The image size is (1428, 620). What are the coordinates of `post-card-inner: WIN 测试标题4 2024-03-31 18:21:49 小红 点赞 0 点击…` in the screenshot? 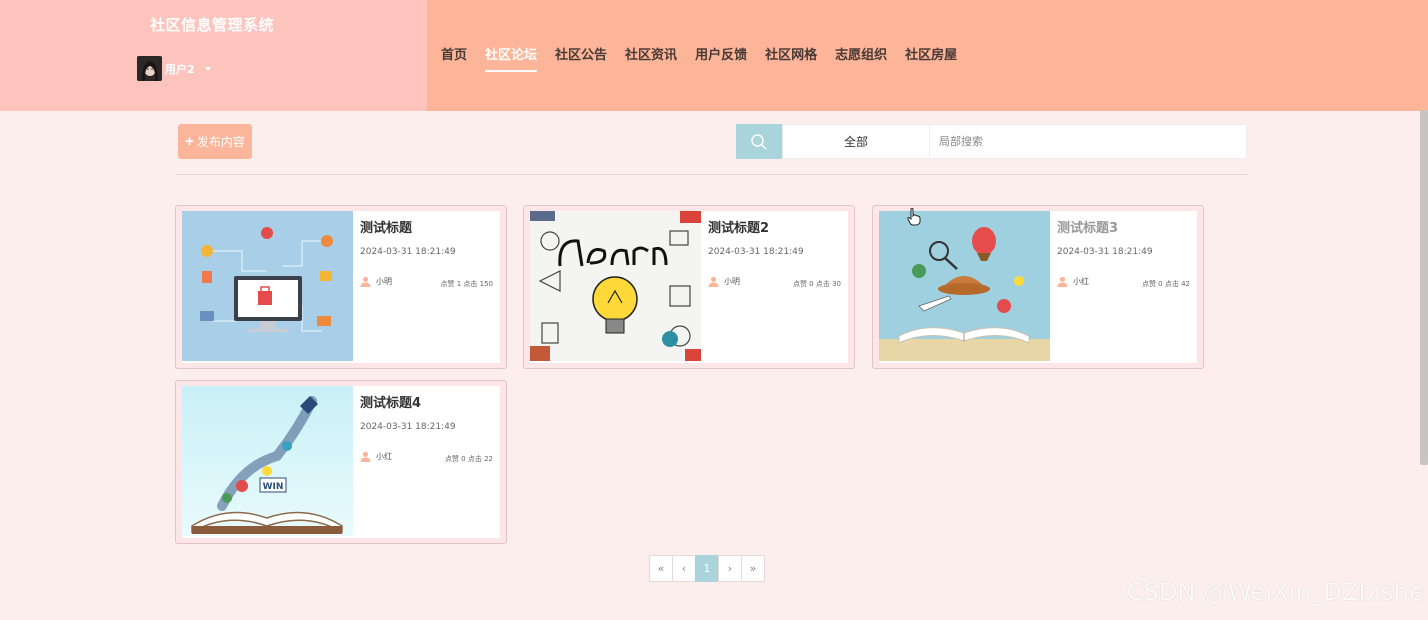 It's located at (341, 462).